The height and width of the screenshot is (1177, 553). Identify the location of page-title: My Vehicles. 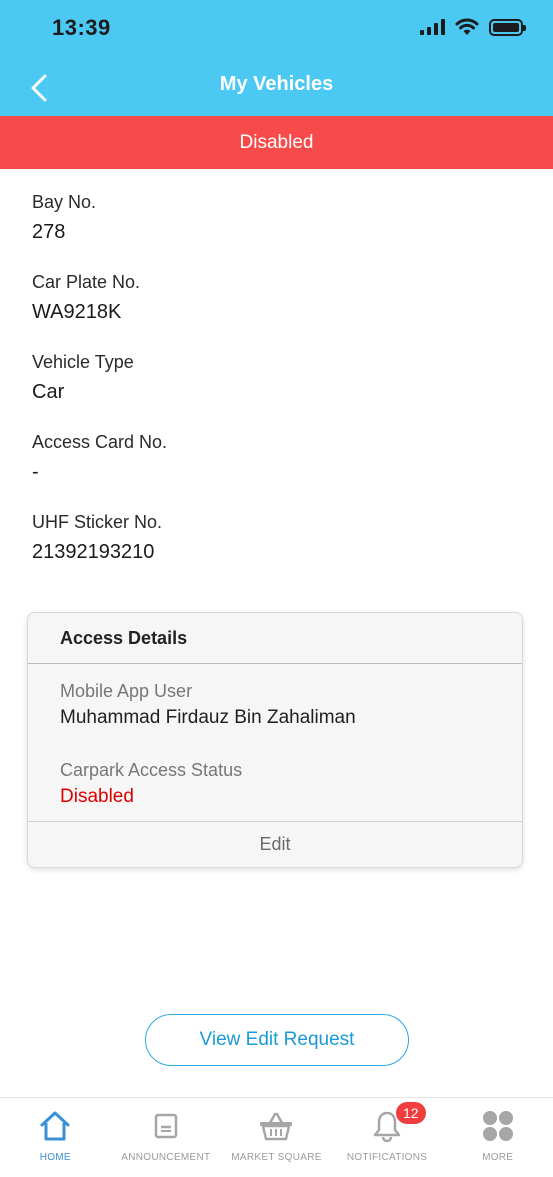
(276, 84).